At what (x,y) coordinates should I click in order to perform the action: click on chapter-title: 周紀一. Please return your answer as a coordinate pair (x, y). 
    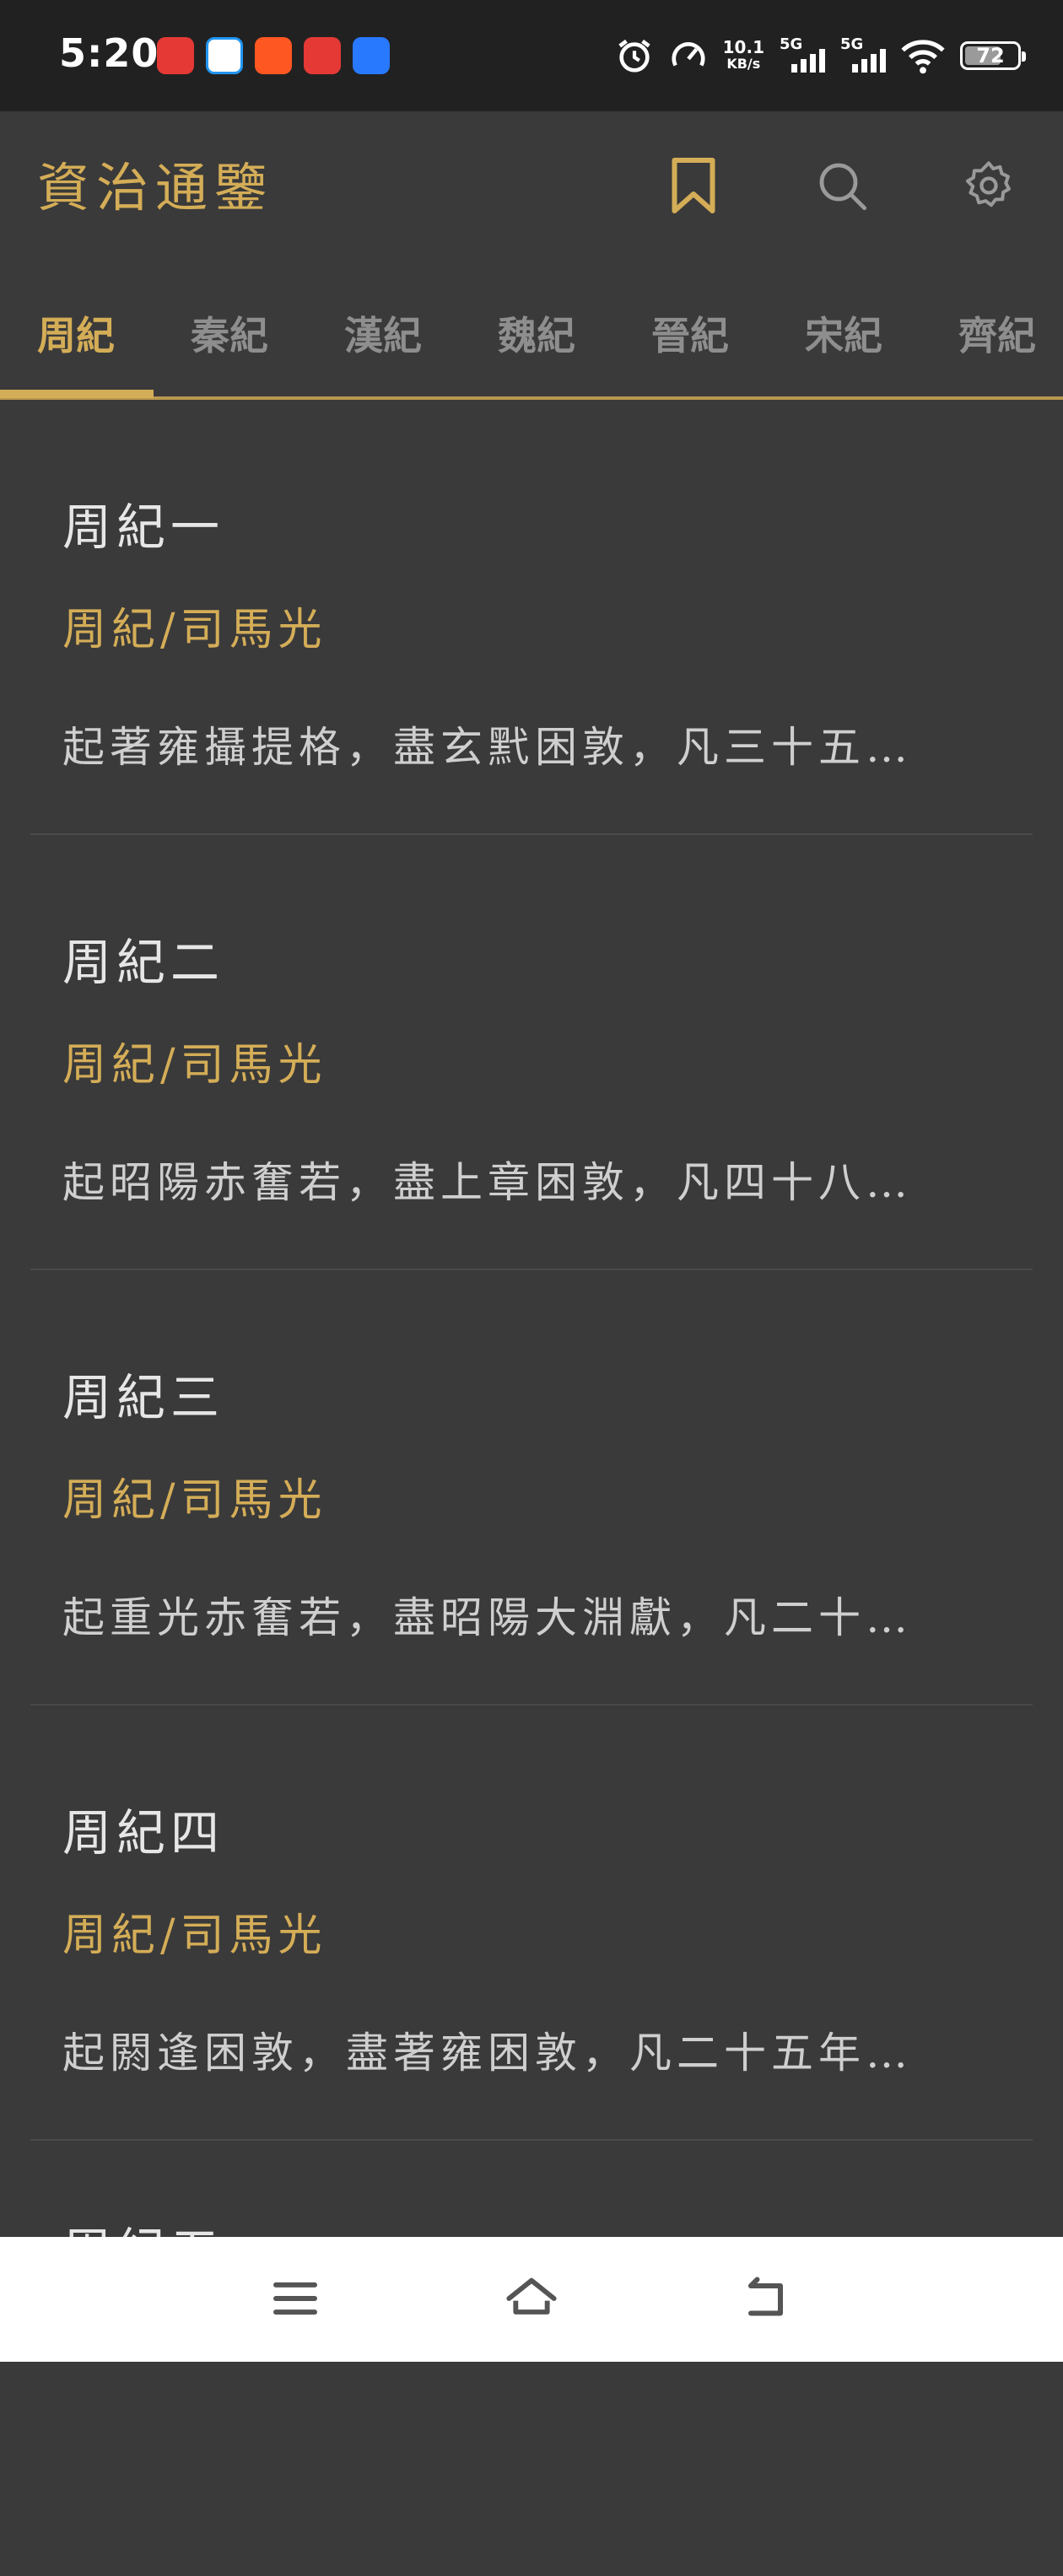
    Looking at the image, I should click on (143, 527).